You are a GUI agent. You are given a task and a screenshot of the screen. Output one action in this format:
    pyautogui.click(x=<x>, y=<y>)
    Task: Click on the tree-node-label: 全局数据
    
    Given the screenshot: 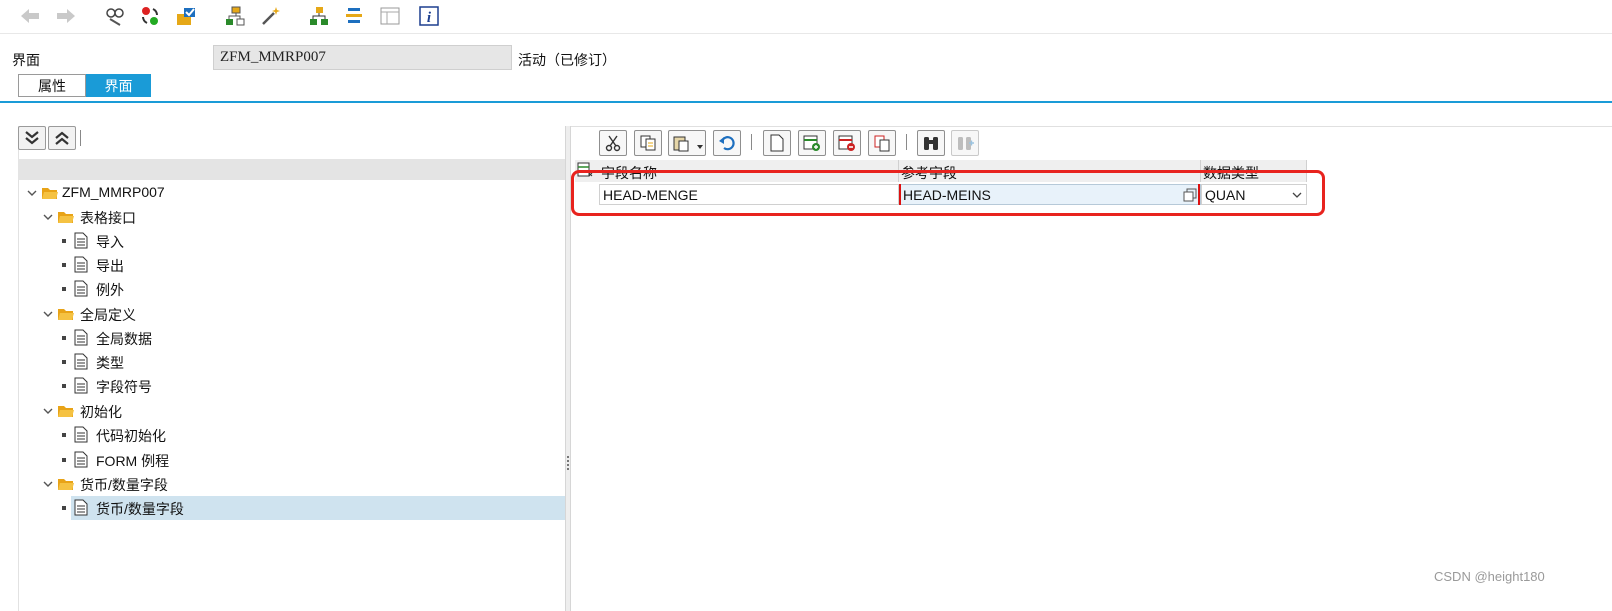 What is the action you would take?
    pyautogui.click(x=124, y=339)
    